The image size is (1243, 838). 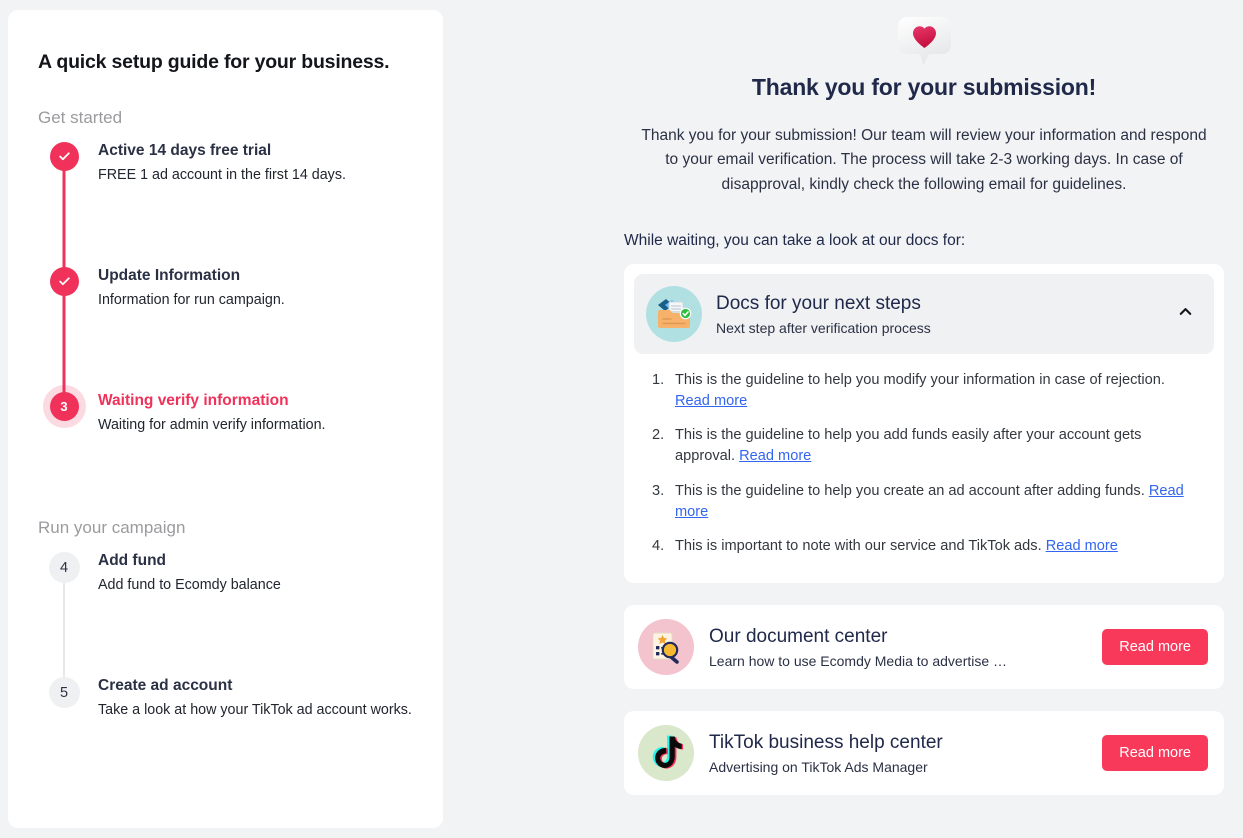 What do you see at coordinates (80, 117) in the screenshot?
I see `section-label-get-started: Get started` at bounding box center [80, 117].